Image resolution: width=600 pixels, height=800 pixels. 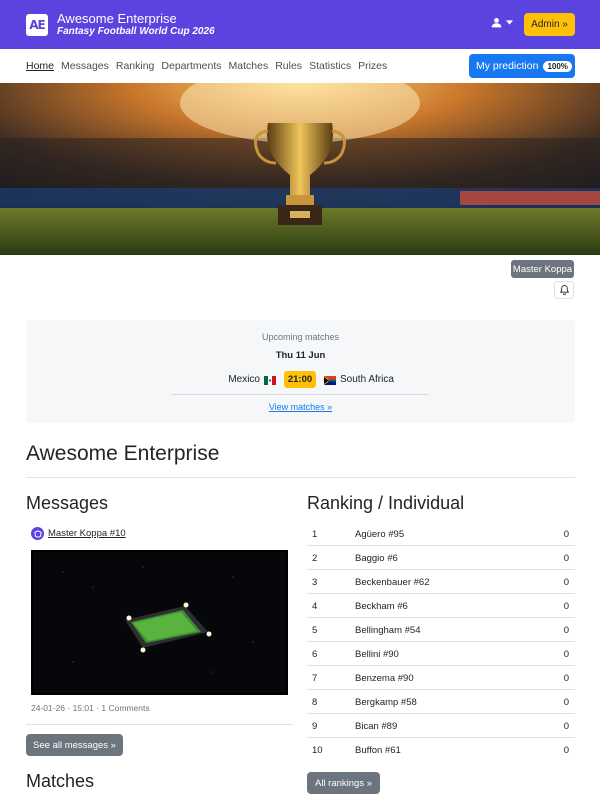 What do you see at coordinates (378, 750) in the screenshot?
I see `player-name: Buffon #61` at bounding box center [378, 750].